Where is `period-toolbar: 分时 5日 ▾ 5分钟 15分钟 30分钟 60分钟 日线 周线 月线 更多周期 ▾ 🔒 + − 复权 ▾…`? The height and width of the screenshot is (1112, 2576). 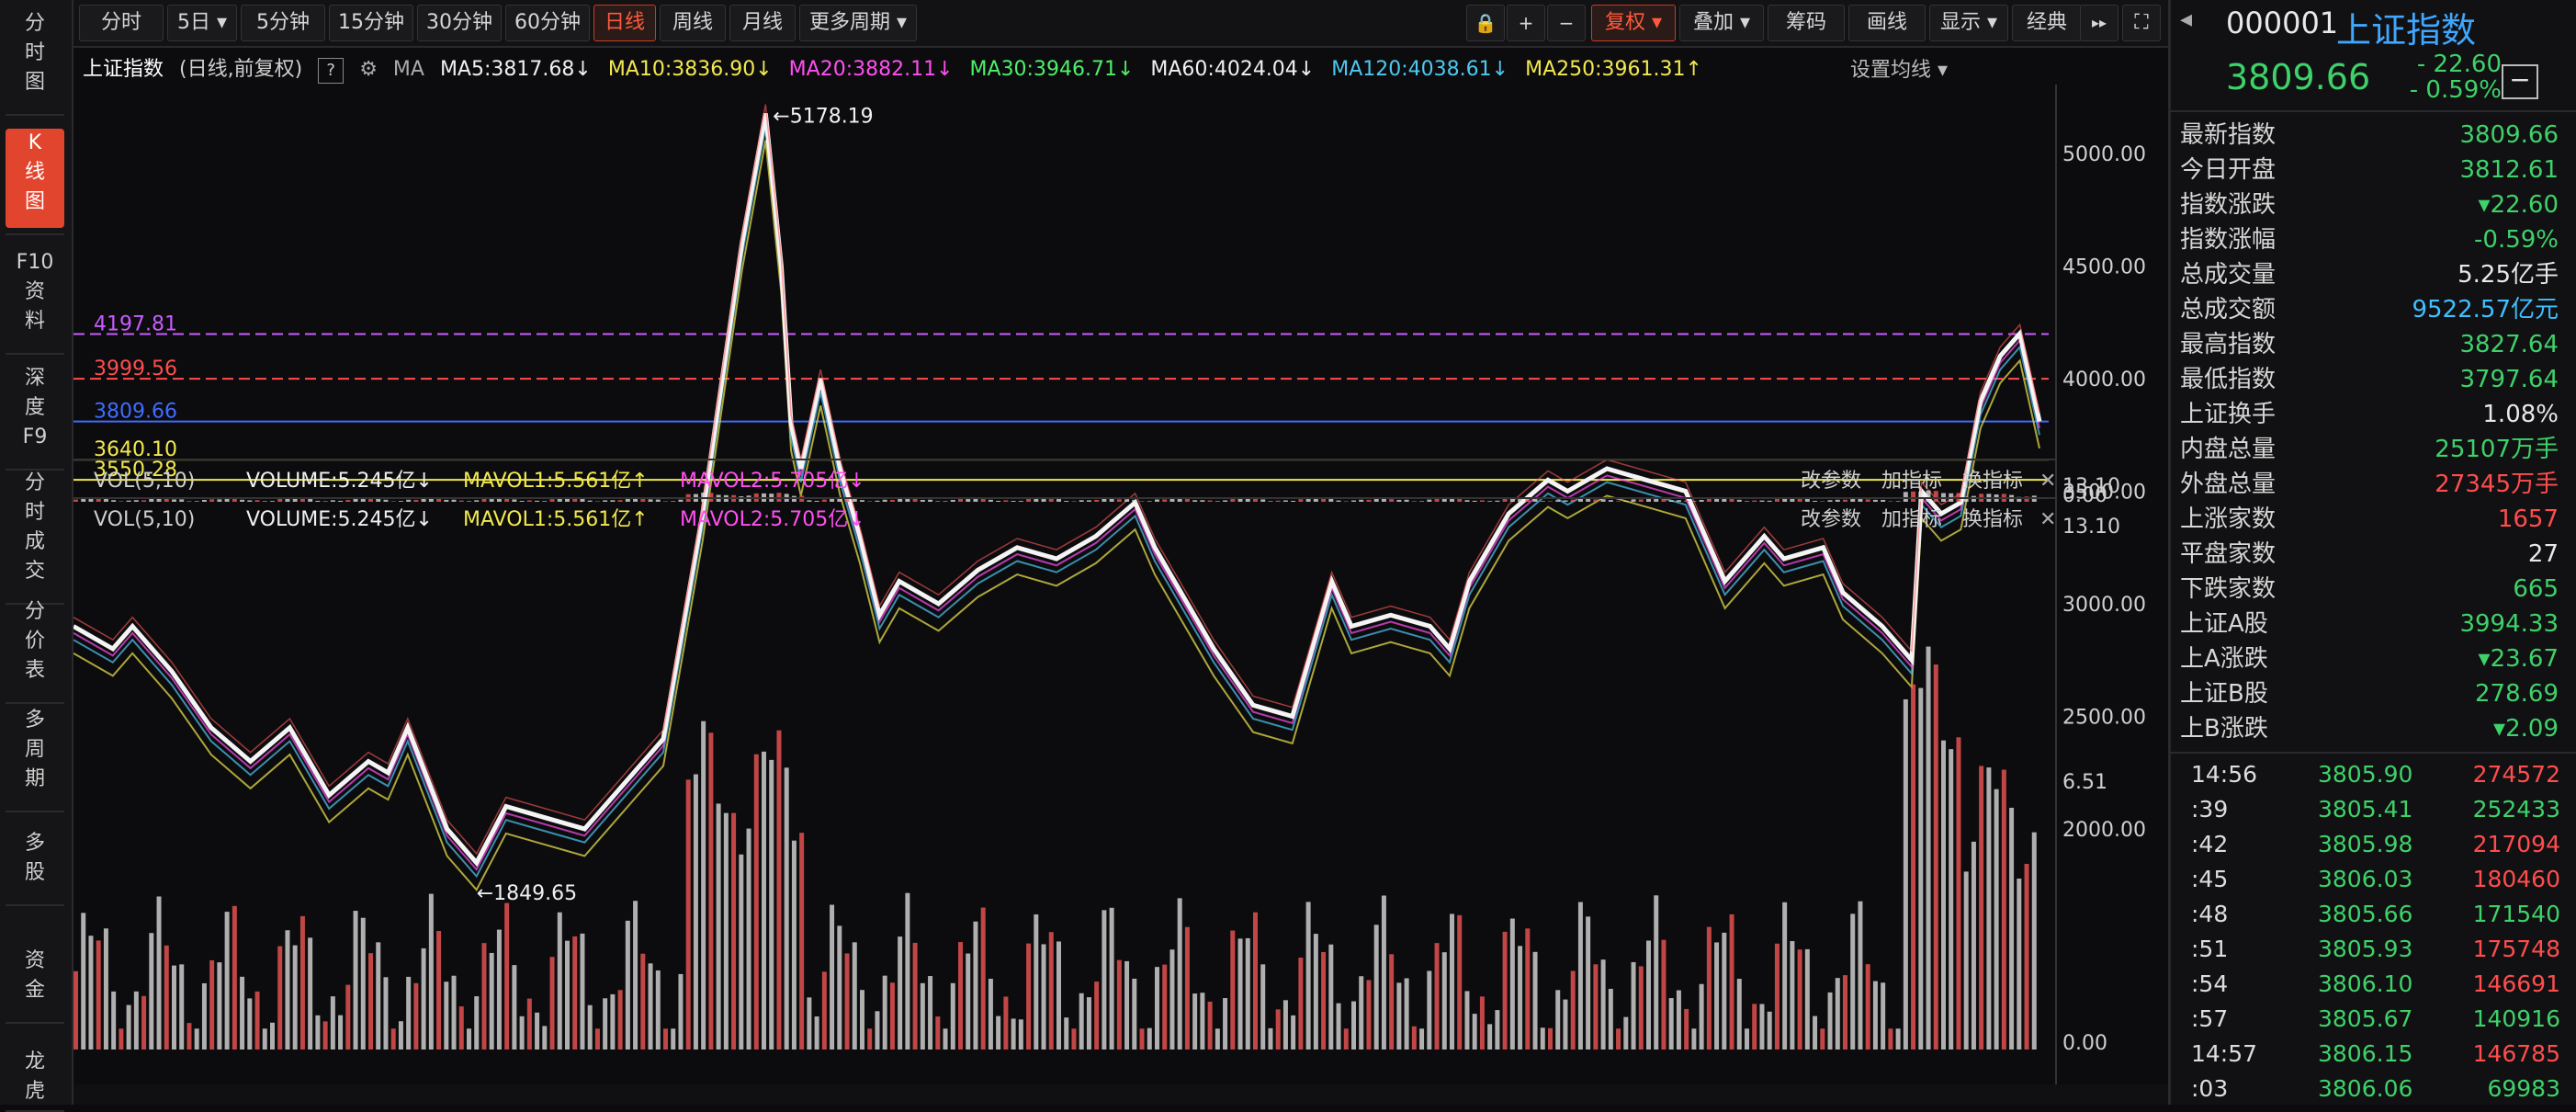 period-toolbar: 分时 5日 ▾ 5分钟 15分钟 30分钟 60分钟 日线 周线 月线 更多周期 ▾ 🔒 + − 复权 ▾… is located at coordinates (1120, 24).